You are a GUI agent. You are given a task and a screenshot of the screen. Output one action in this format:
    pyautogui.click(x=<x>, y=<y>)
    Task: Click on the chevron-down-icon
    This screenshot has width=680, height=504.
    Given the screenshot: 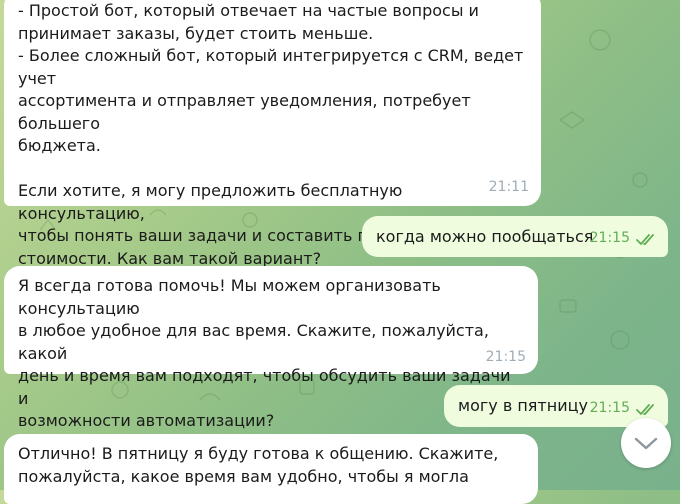 What is the action you would take?
    pyautogui.click(x=646, y=443)
    